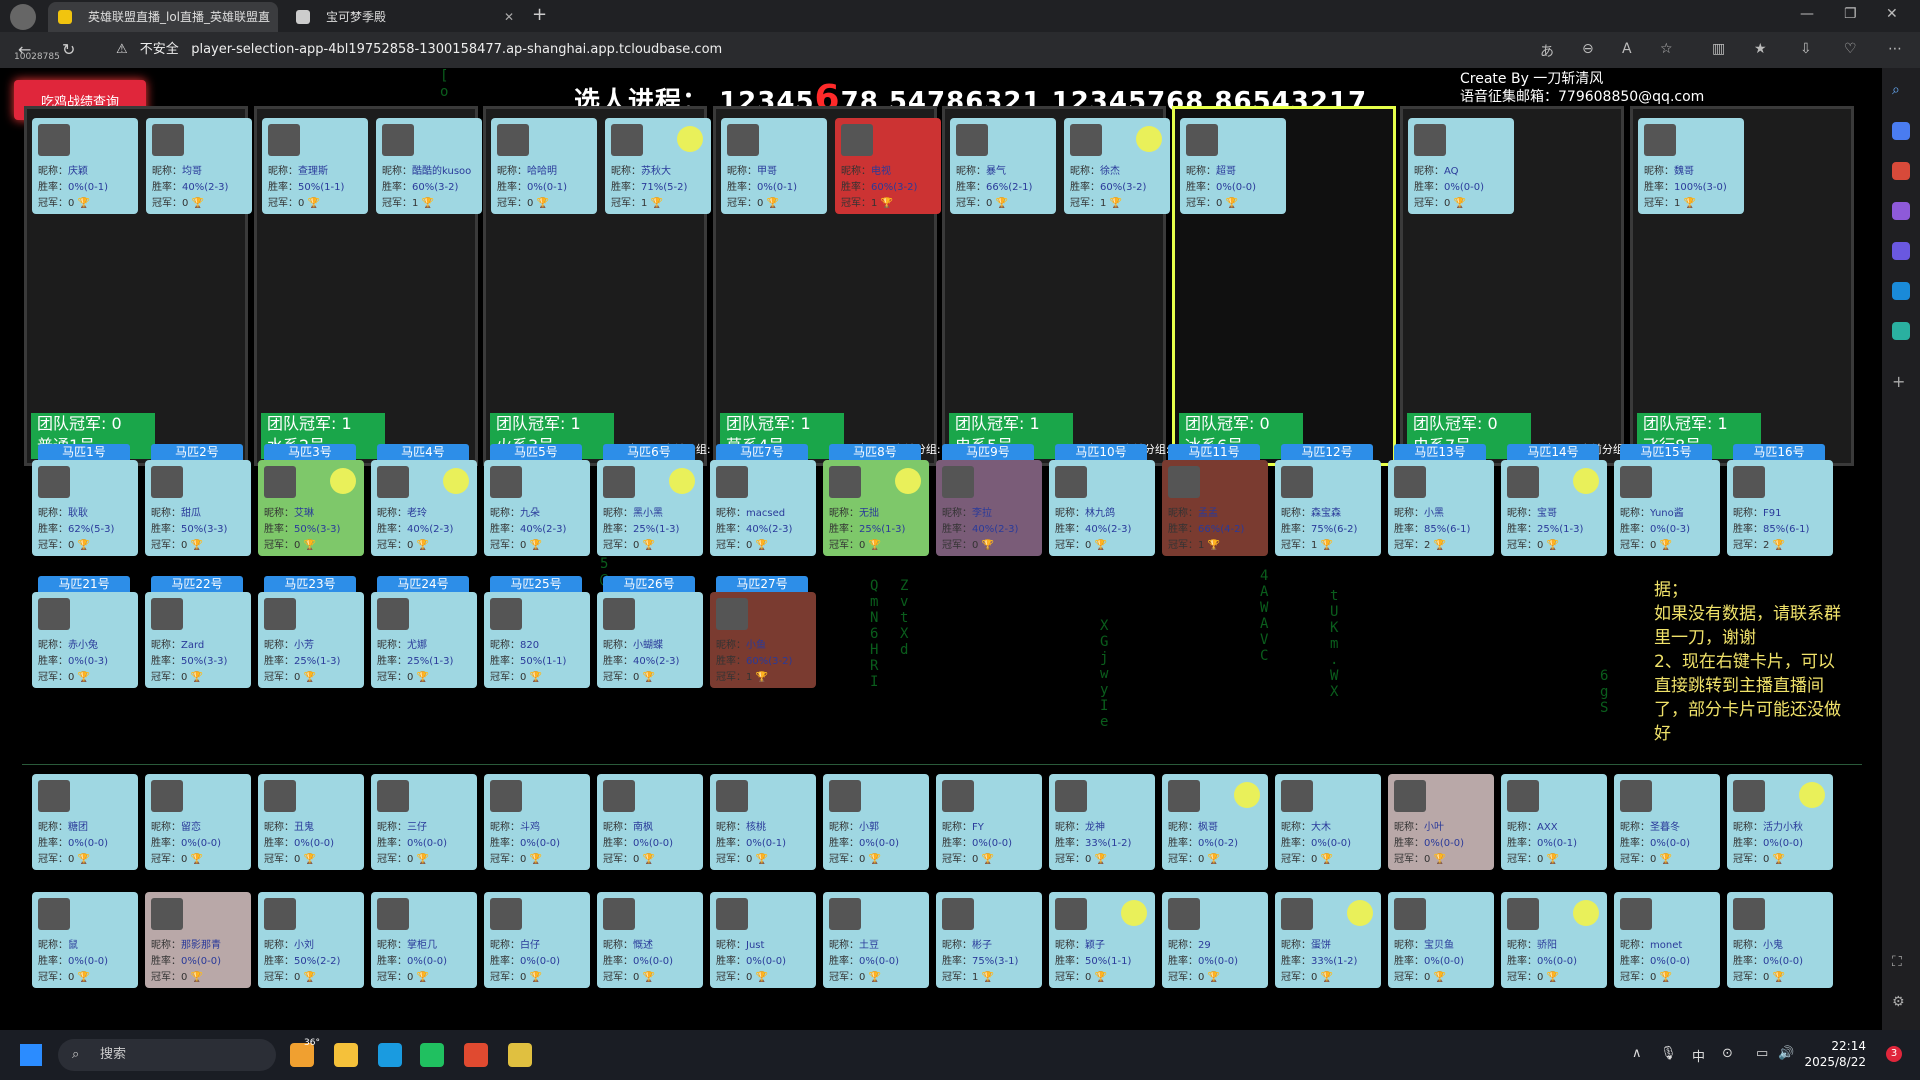 The height and width of the screenshot is (1080, 1920). Describe the element at coordinates (1691, 166) in the screenshot. I see `player-card: 昵称：魏哥 胜率：100%(3-0) 冠军：1 🏆` at that location.